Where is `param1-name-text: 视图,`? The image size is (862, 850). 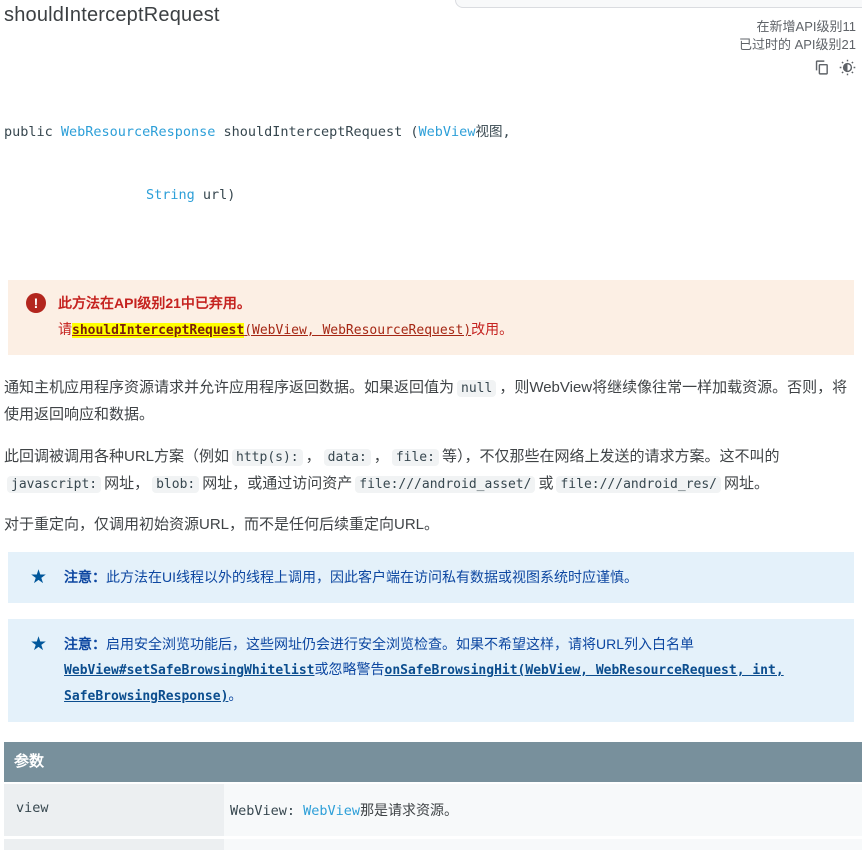
param1-name-text: 视图, is located at coordinates (493, 132).